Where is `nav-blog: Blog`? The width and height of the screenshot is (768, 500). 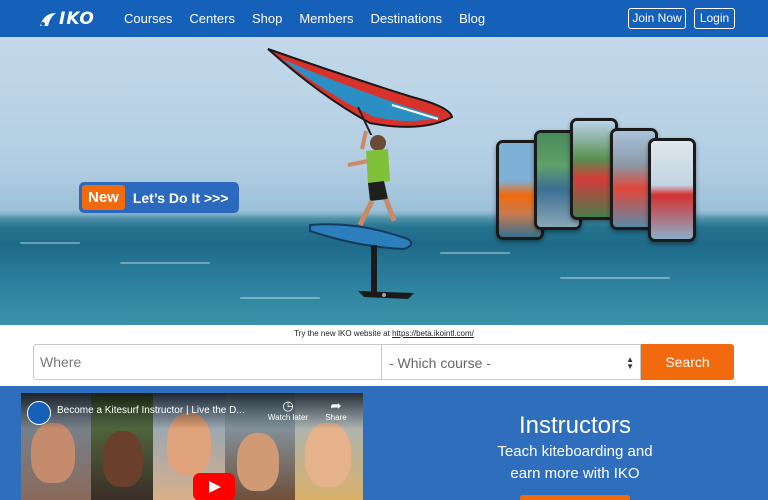 nav-blog: Blog is located at coordinates (472, 18).